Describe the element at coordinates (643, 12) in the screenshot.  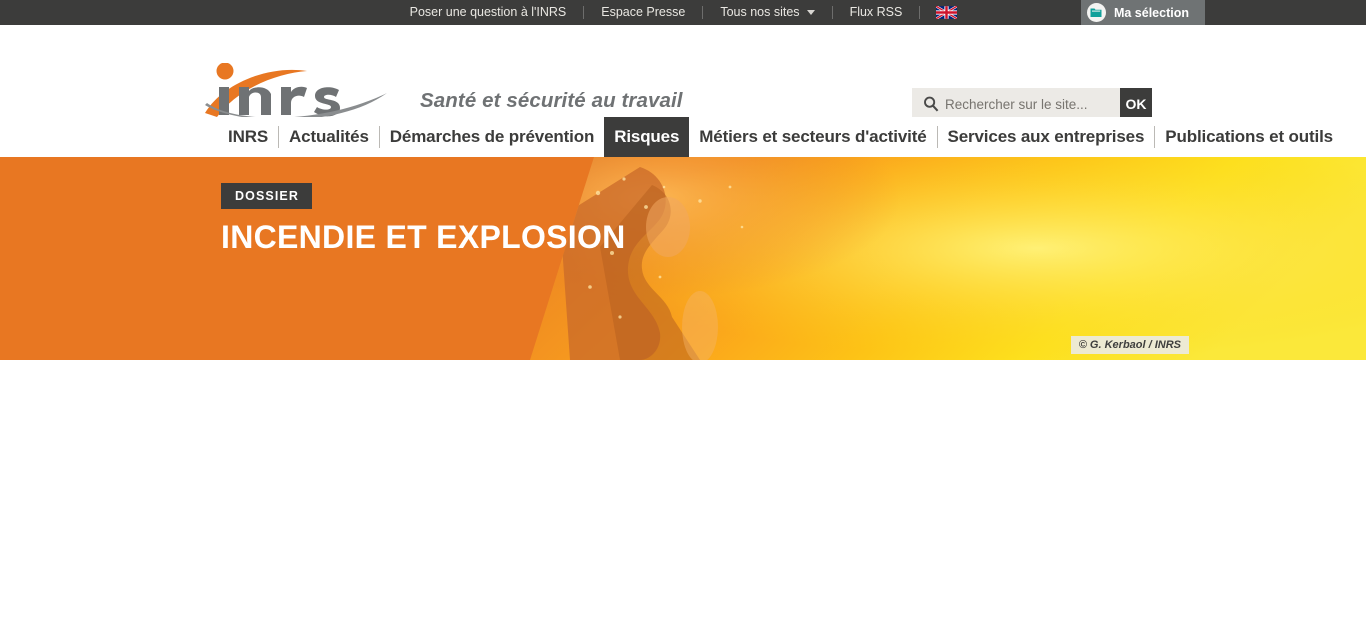
I see `topbar-link-press: Espace Presse` at that location.